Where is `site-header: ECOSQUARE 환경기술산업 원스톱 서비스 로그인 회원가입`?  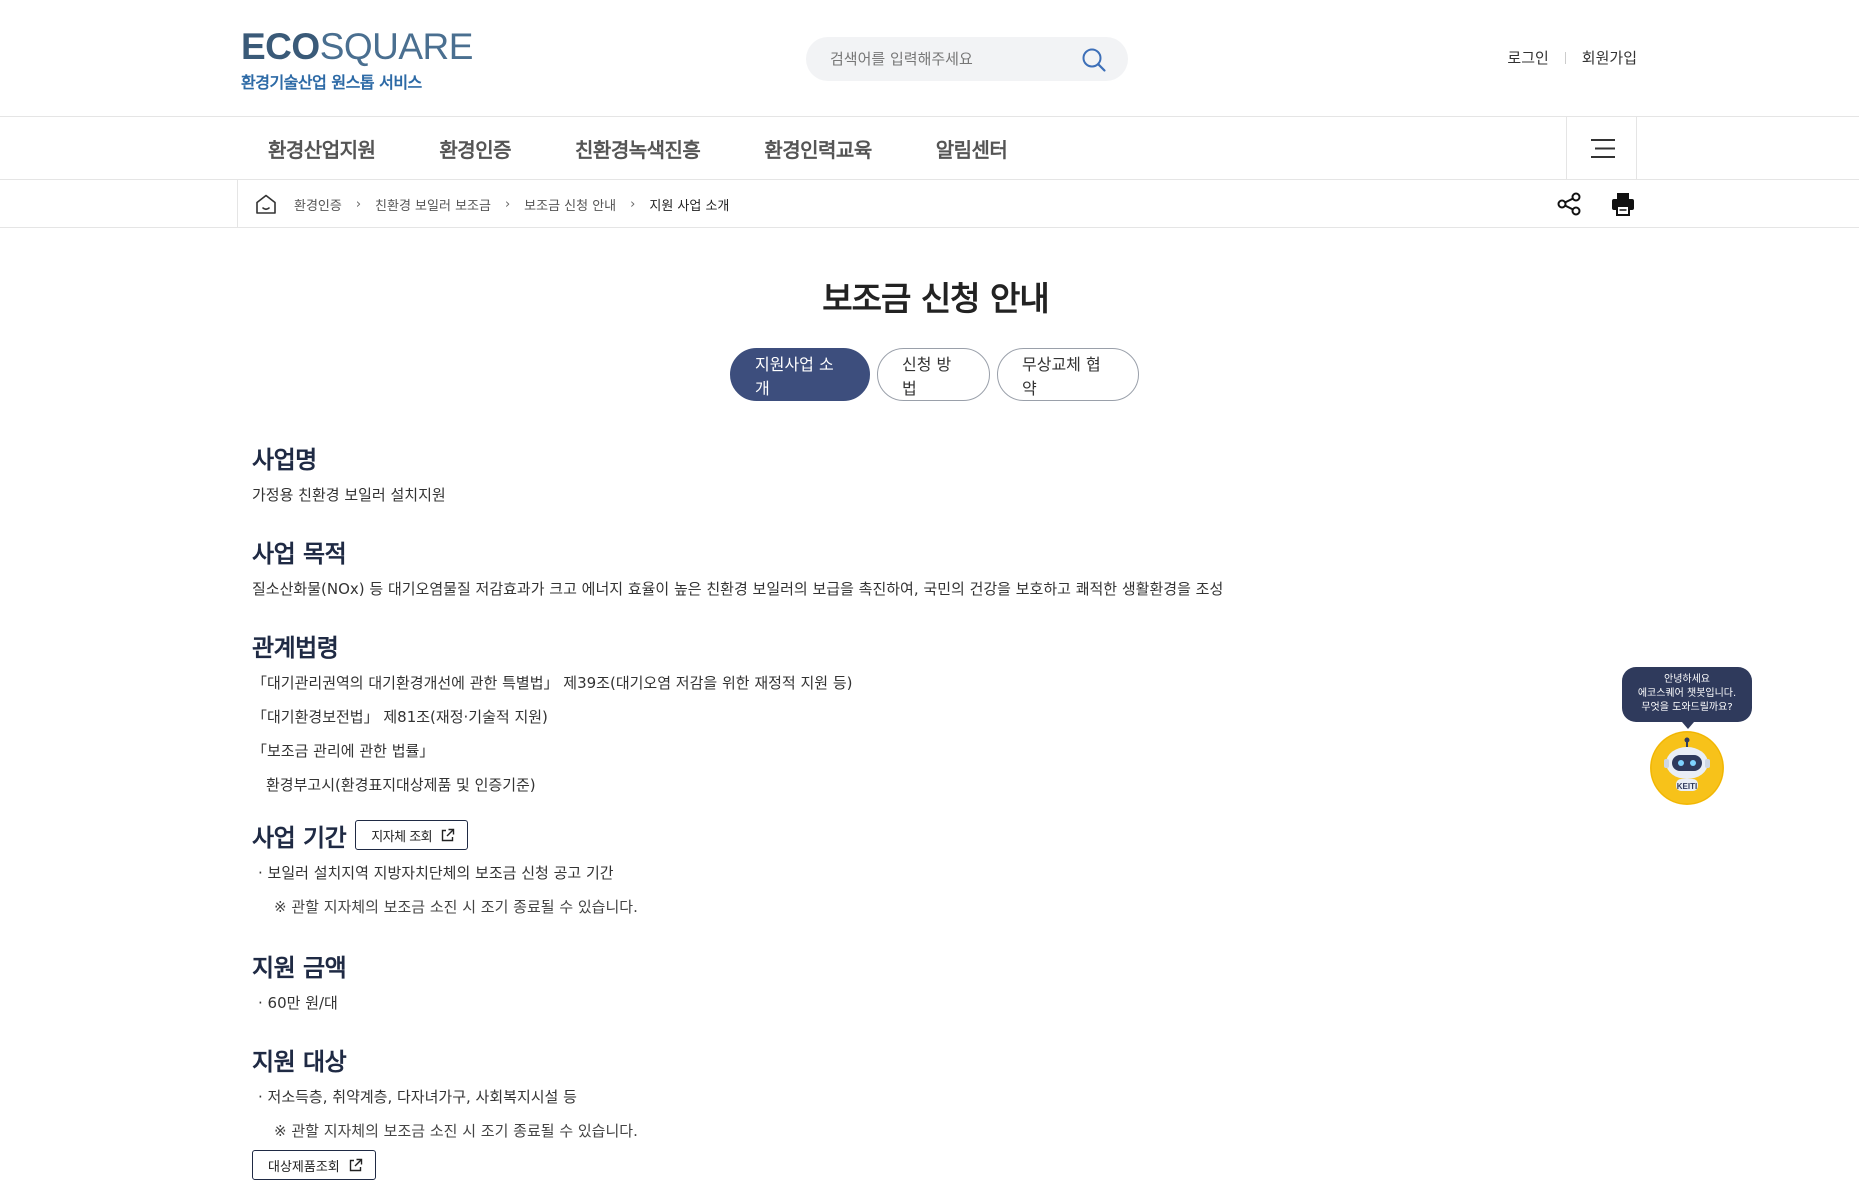 site-header: ECOSQUARE 환경기술산업 원스톱 서비스 로그인 회원가입 is located at coordinates (929, 58).